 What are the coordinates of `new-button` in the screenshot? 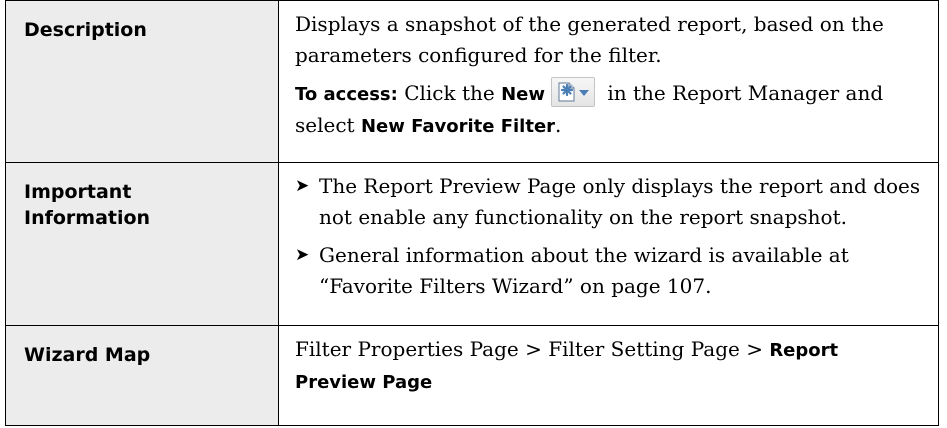 It's located at (573, 91).